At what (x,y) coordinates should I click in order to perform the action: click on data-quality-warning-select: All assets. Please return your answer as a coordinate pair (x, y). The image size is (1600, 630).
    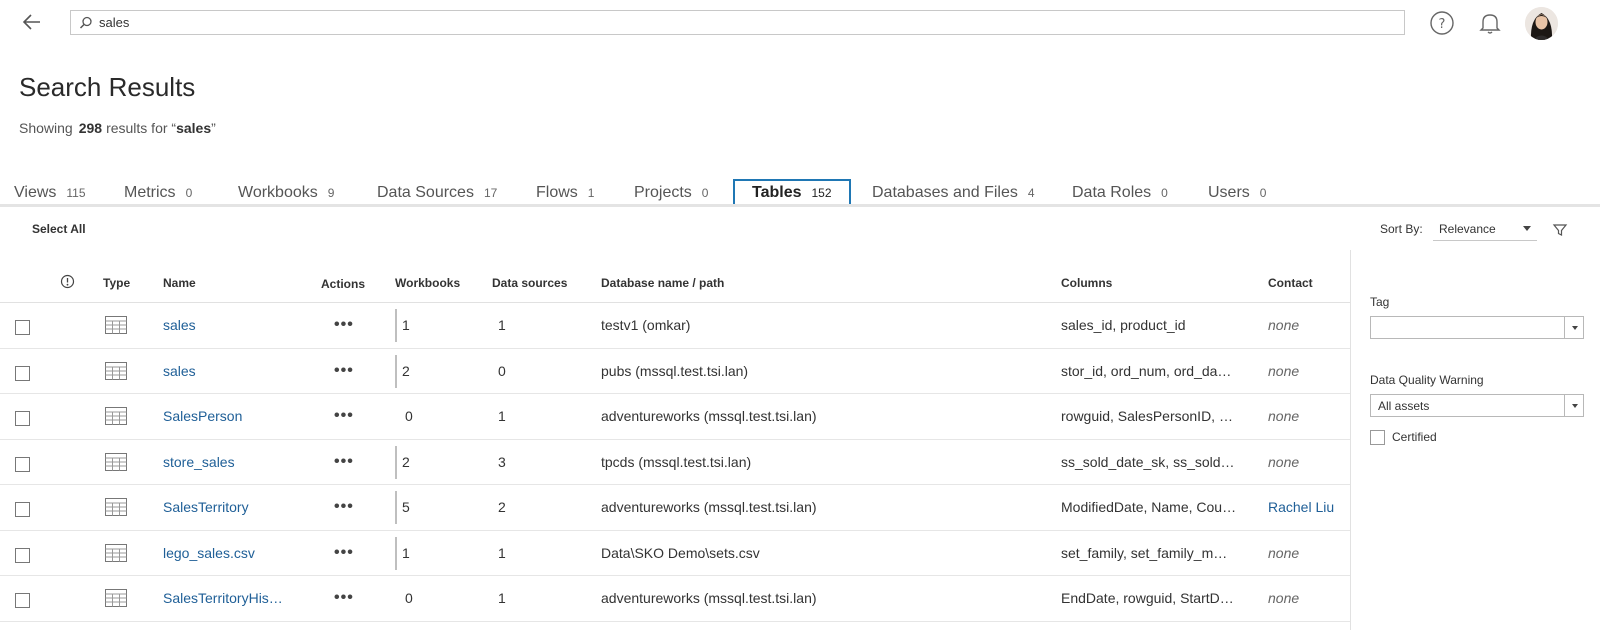
    Looking at the image, I should click on (1477, 405).